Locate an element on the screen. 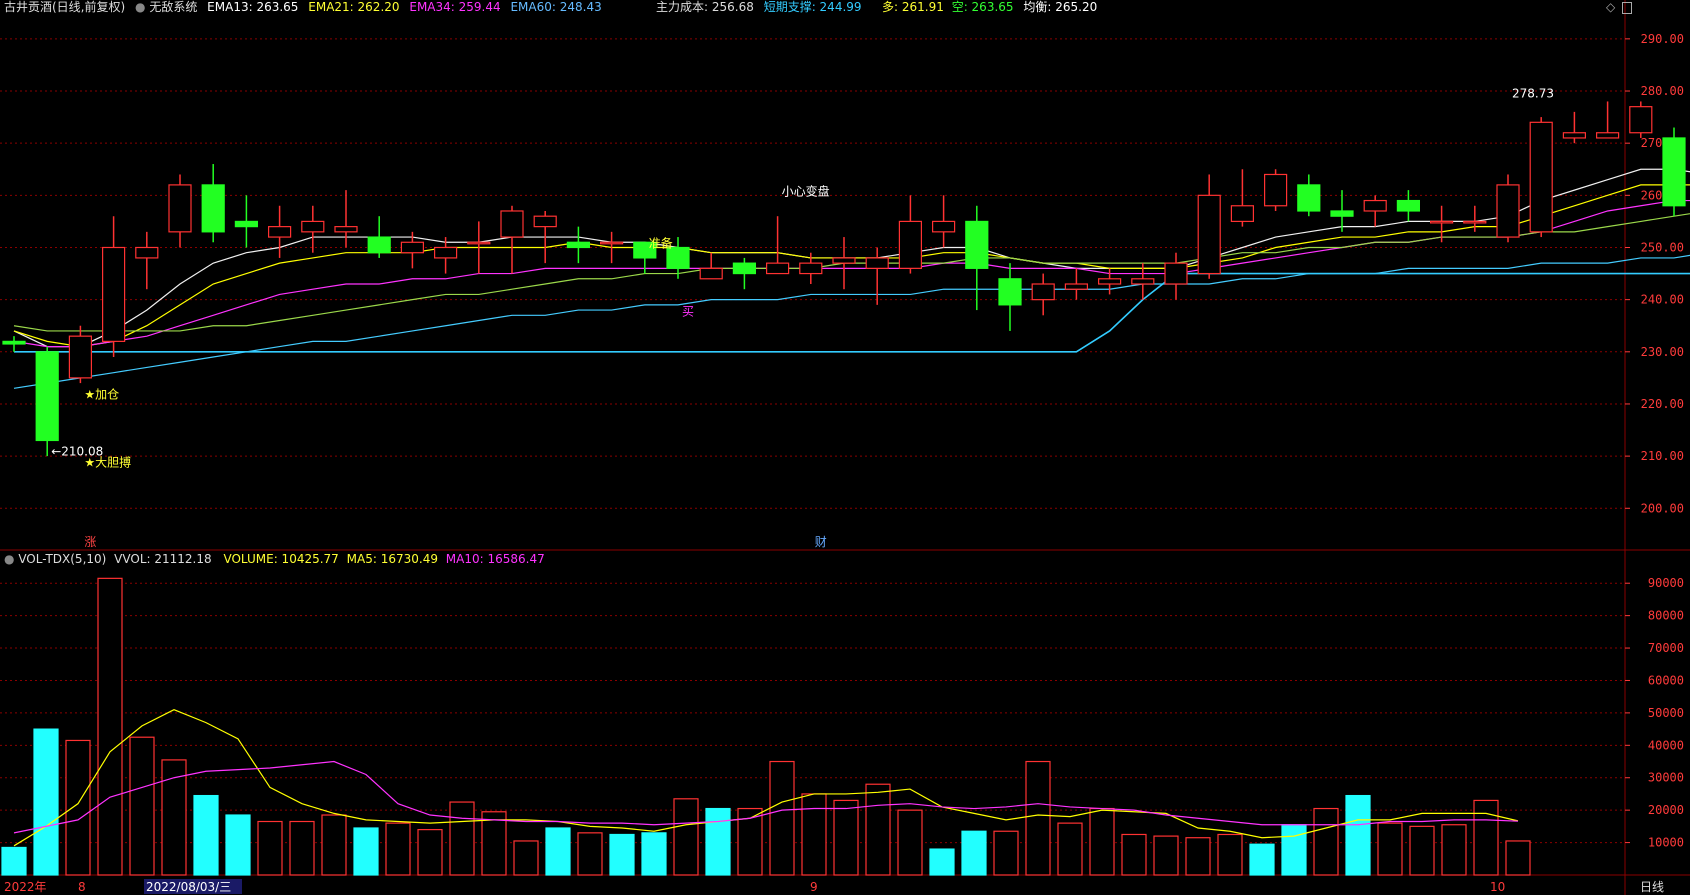  short-support-label: 短期支撑: 244.99 is located at coordinates (812, 7).